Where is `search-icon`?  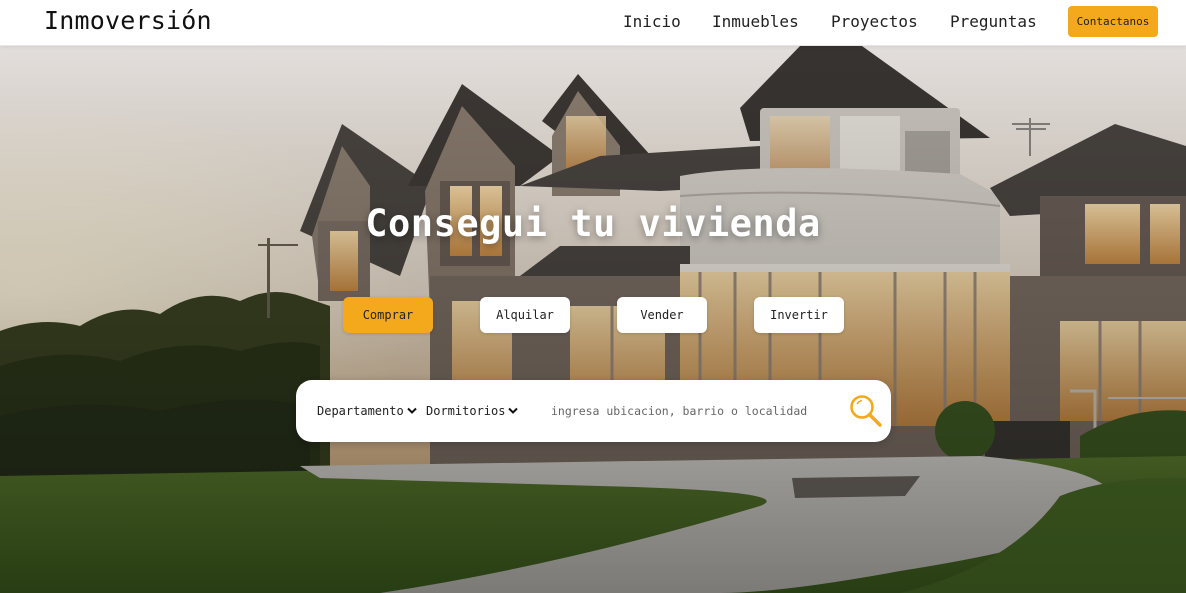
search-icon is located at coordinates (866, 411).